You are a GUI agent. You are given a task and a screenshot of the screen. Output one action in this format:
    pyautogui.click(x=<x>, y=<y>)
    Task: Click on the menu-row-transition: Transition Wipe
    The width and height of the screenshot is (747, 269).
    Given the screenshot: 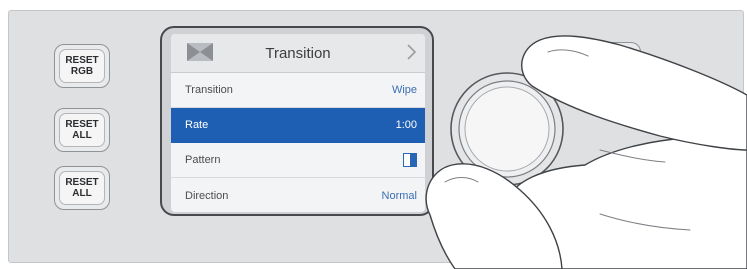 What is the action you would take?
    pyautogui.click(x=298, y=90)
    